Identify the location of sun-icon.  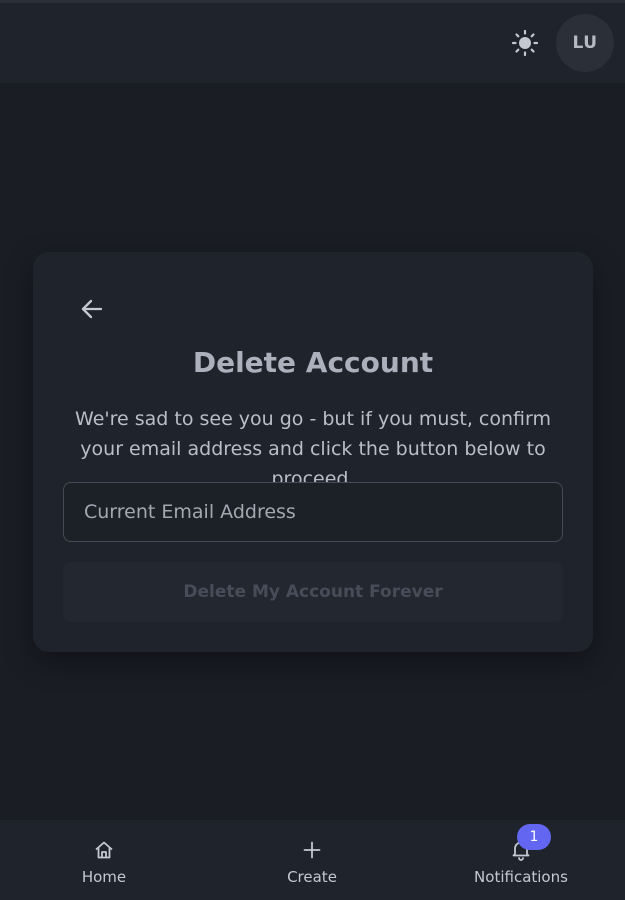
(525, 45).